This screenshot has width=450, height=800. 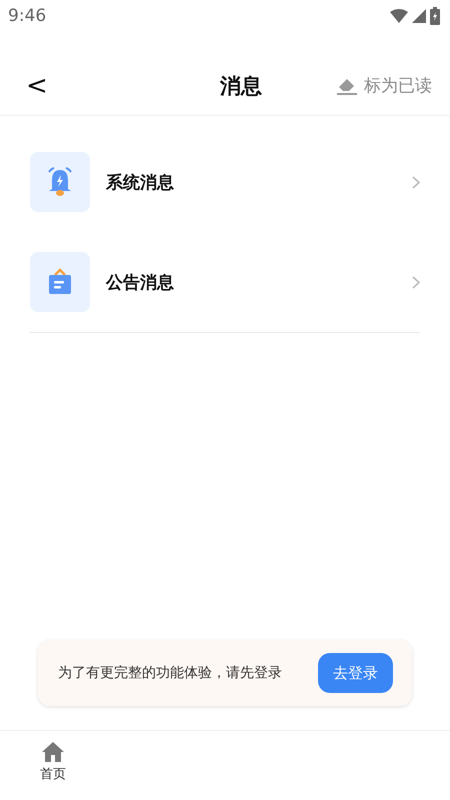 I want to click on page-title: 消息, so click(x=240, y=86).